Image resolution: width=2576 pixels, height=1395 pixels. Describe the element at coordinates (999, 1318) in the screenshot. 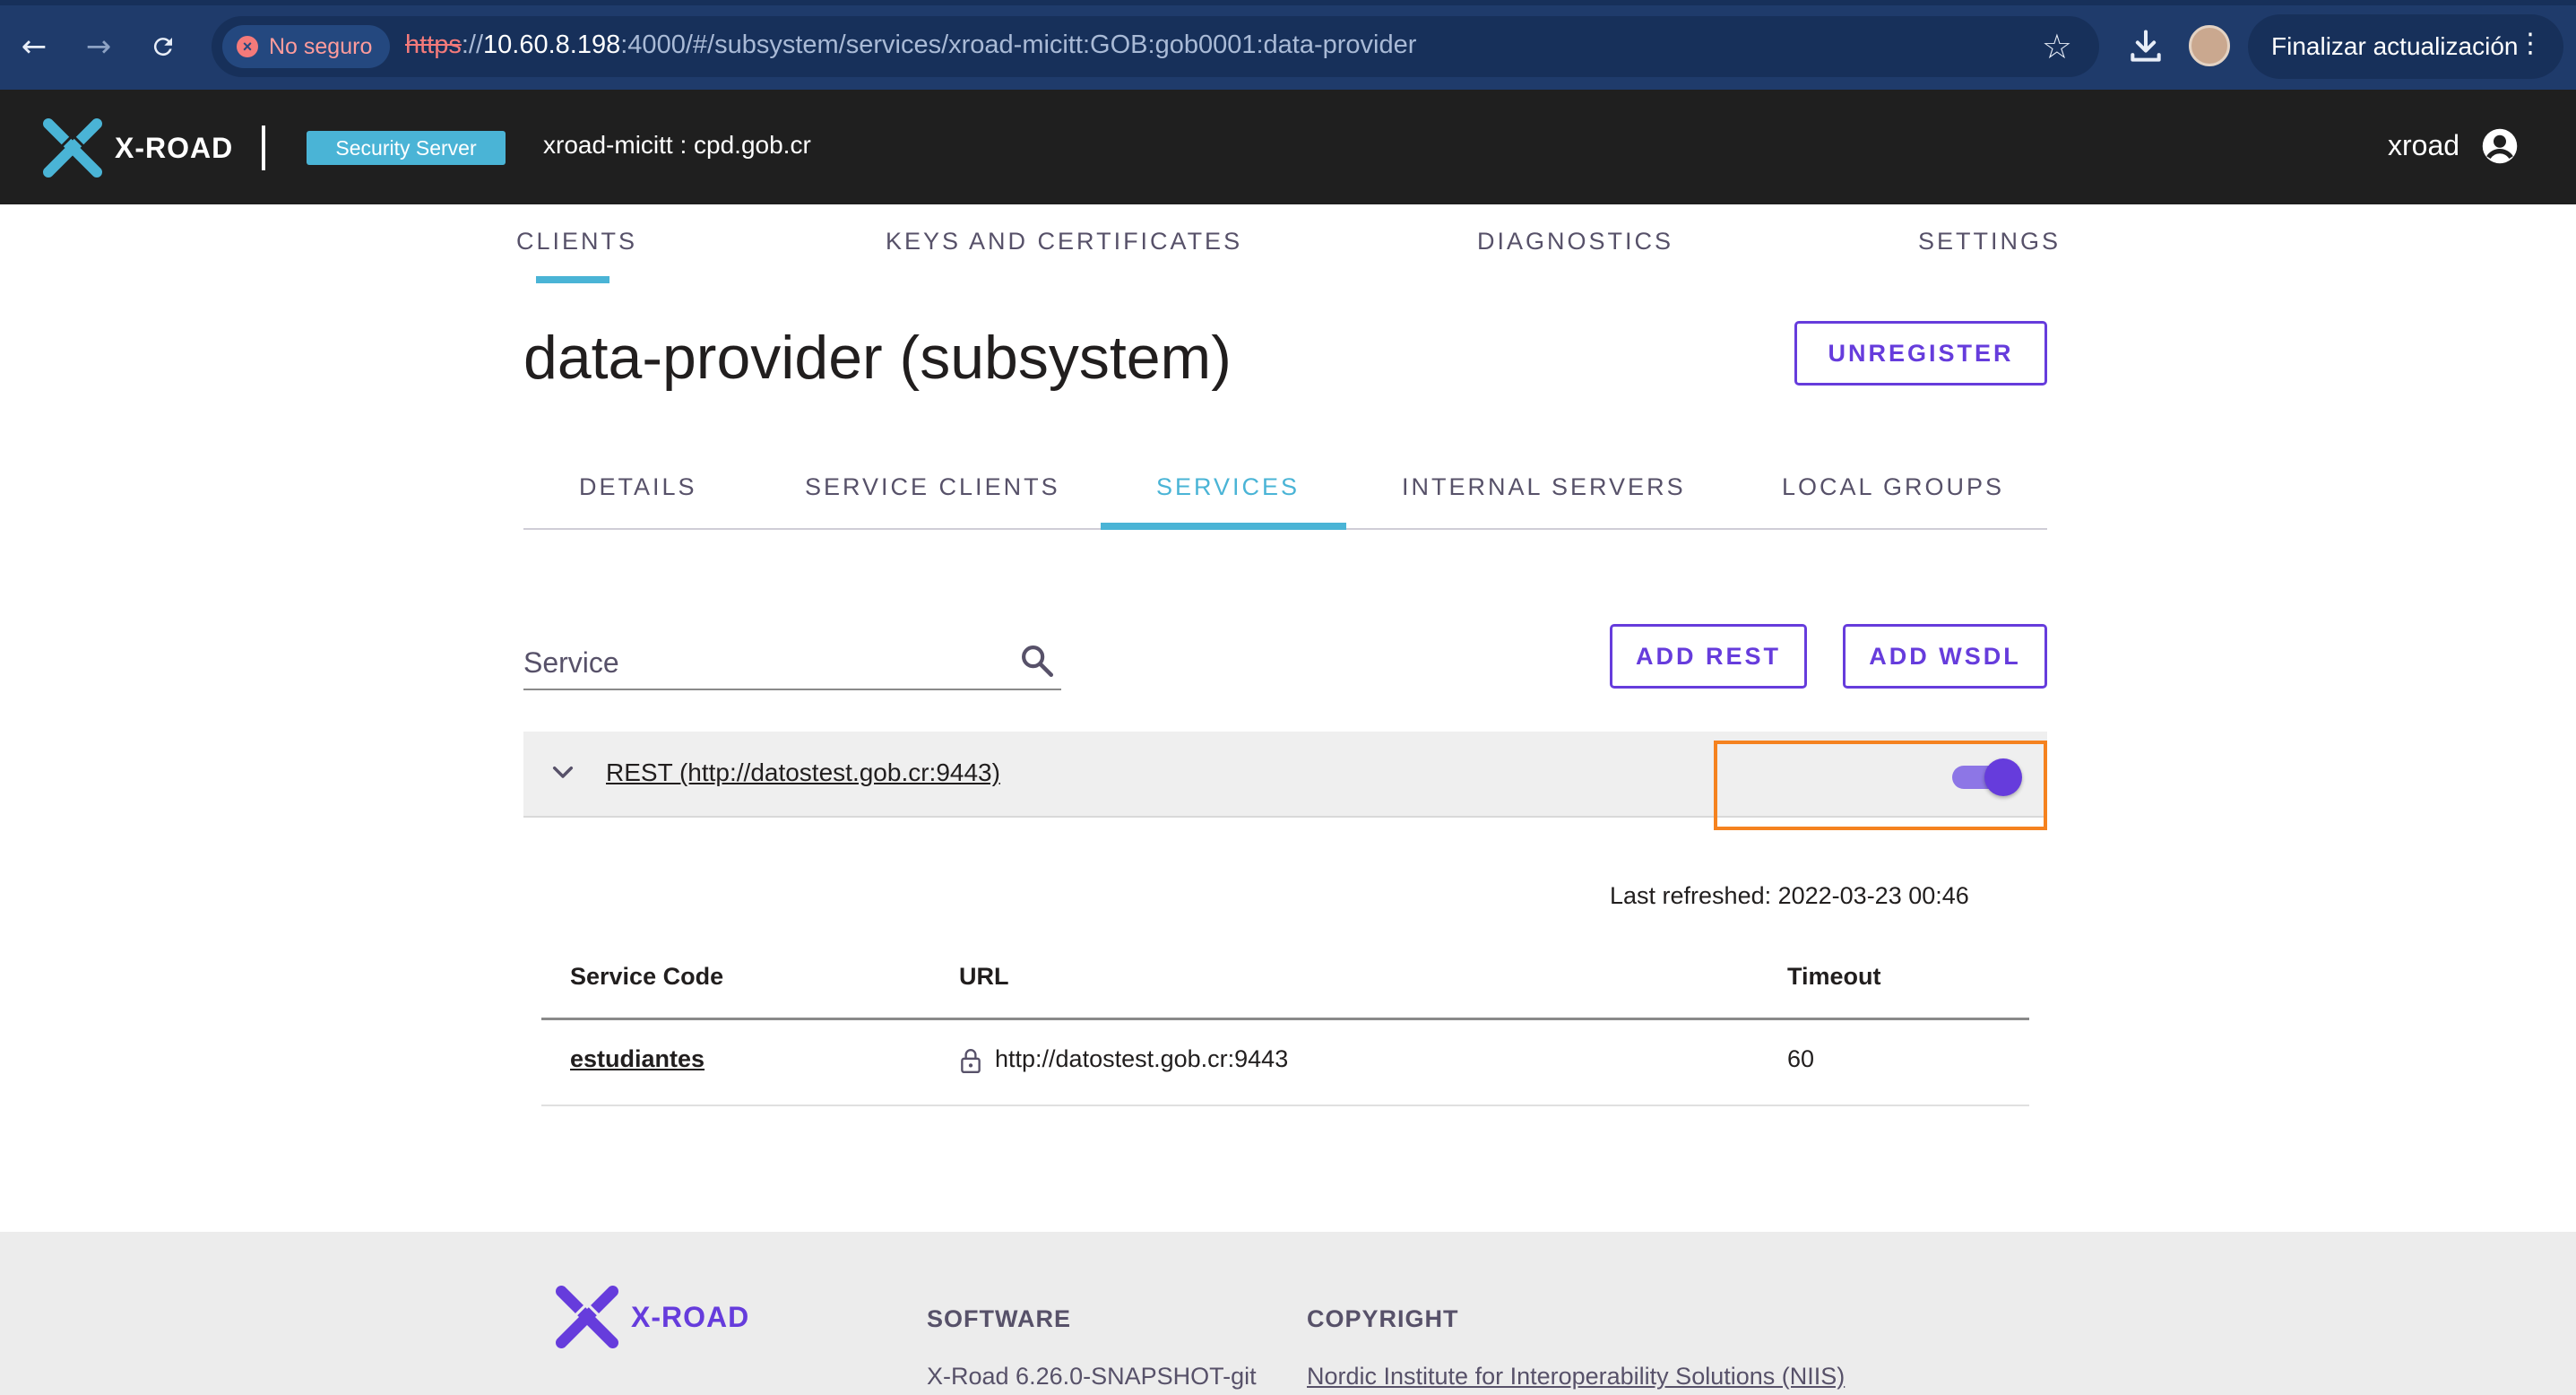

I see `footer-software-heading: SOFTWARE` at that location.